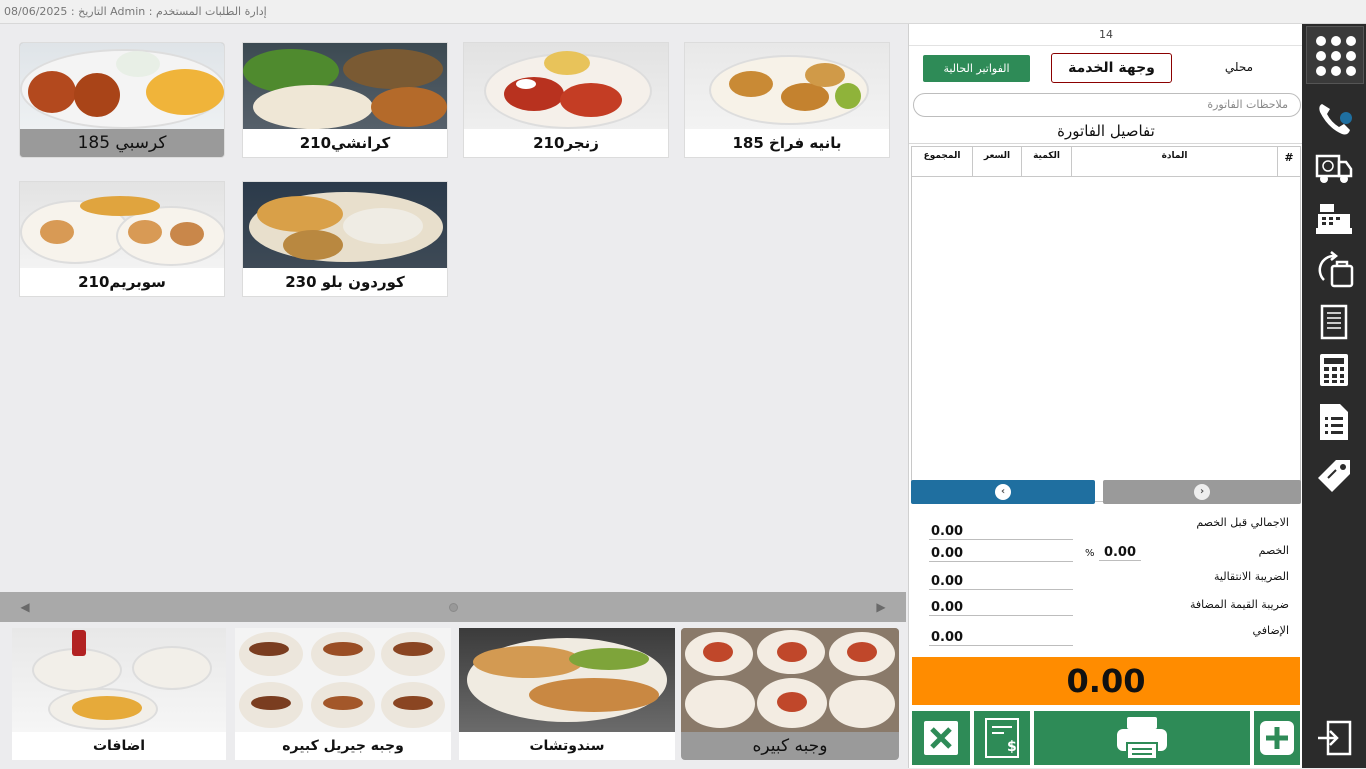  Describe the element at coordinates (1273, 550) in the screenshot. I see `discount-label: الخصم` at that location.